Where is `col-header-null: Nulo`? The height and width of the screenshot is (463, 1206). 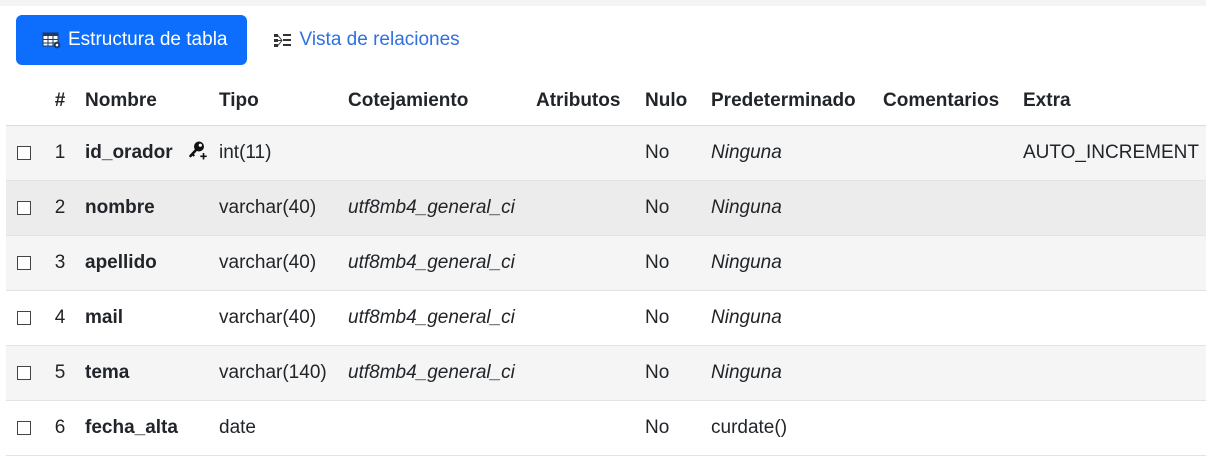
col-header-null: Nulo is located at coordinates (678, 101).